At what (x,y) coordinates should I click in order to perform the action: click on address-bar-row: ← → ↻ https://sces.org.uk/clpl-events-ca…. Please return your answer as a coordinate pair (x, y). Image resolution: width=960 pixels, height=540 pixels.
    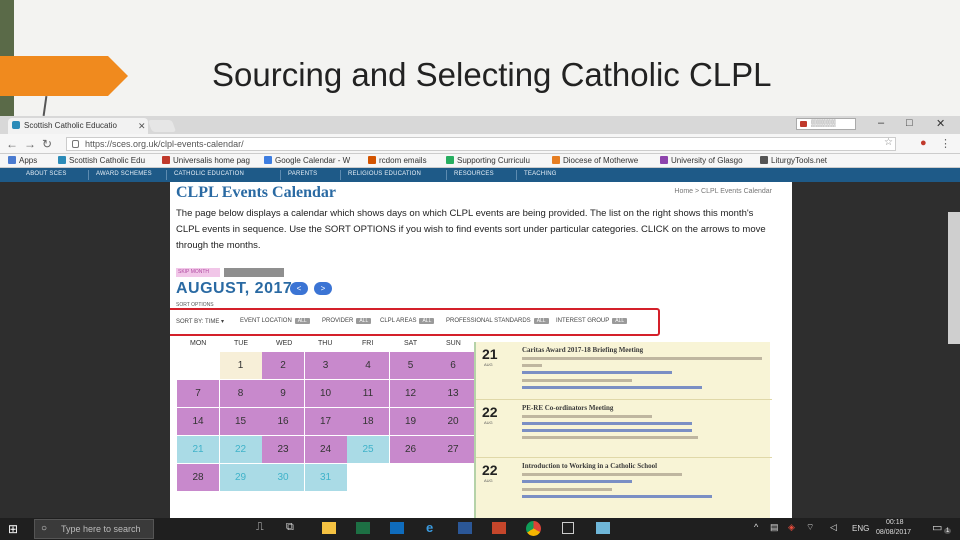
    Looking at the image, I should click on (480, 144).